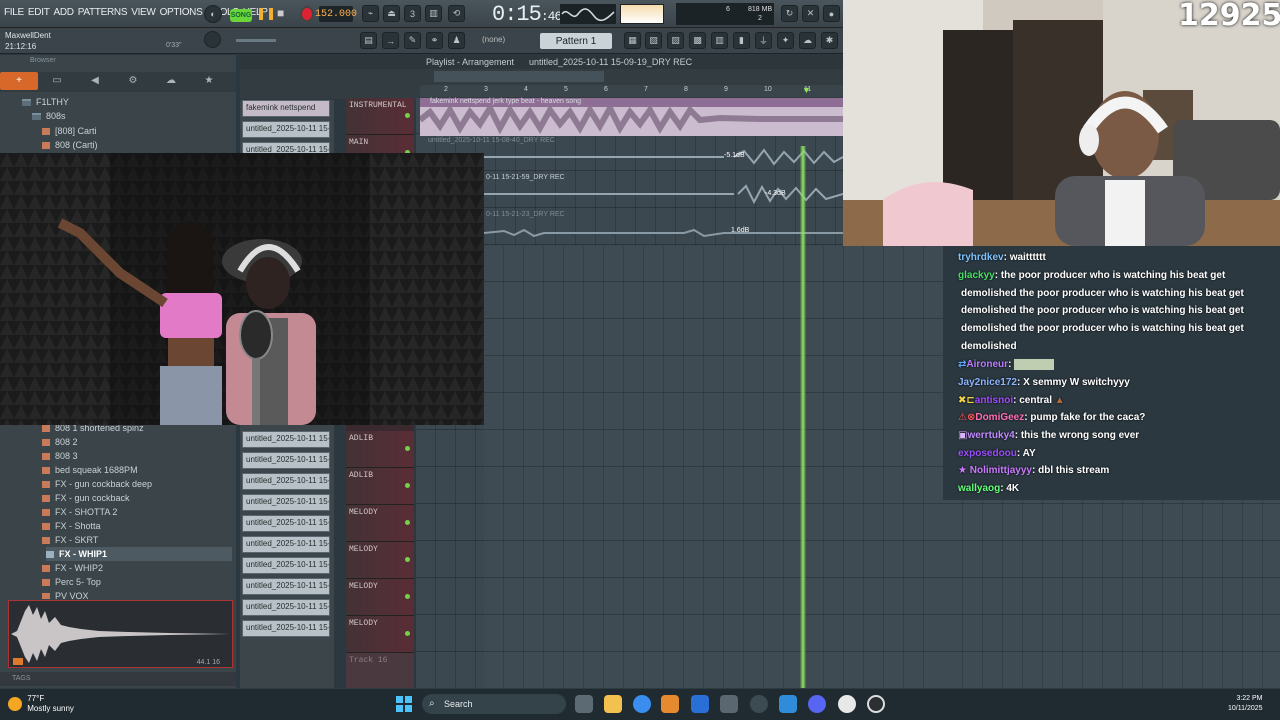 This screenshot has height=720, width=1280. What do you see at coordinates (241, 15) in the screenshot?
I see `song-mode-button: SONG` at bounding box center [241, 15].